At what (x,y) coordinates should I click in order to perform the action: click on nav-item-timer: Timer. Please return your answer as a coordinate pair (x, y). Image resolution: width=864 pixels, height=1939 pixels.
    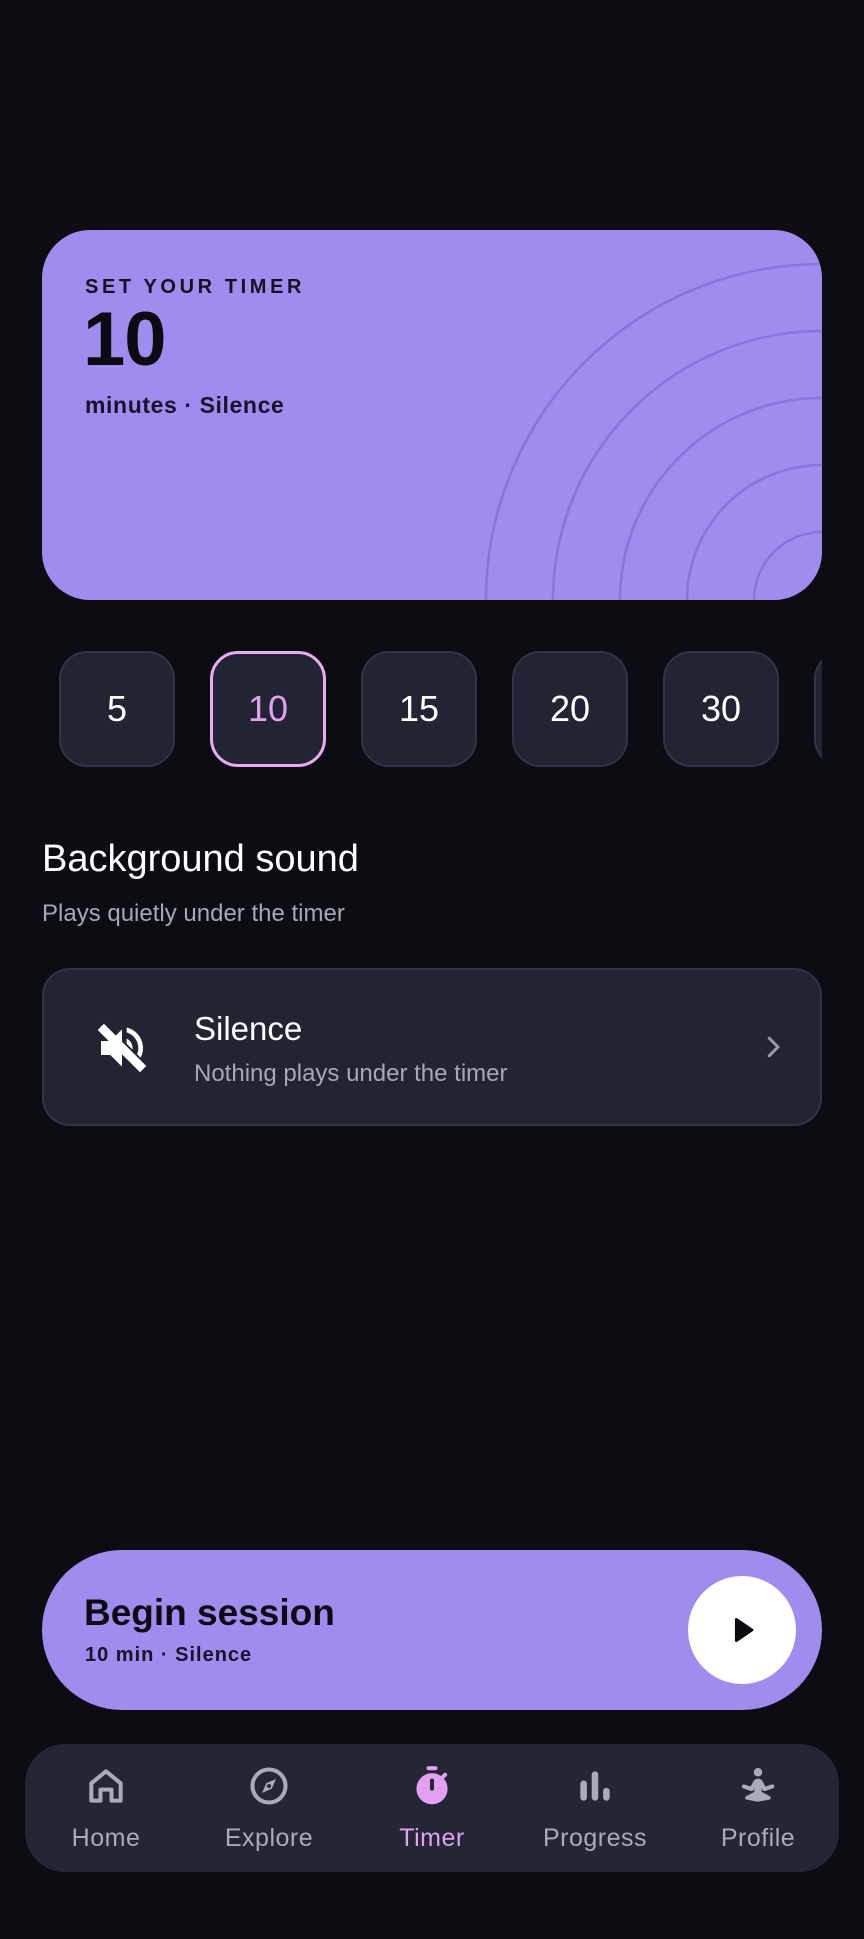
    Looking at the image, I should click on (432, 1808).